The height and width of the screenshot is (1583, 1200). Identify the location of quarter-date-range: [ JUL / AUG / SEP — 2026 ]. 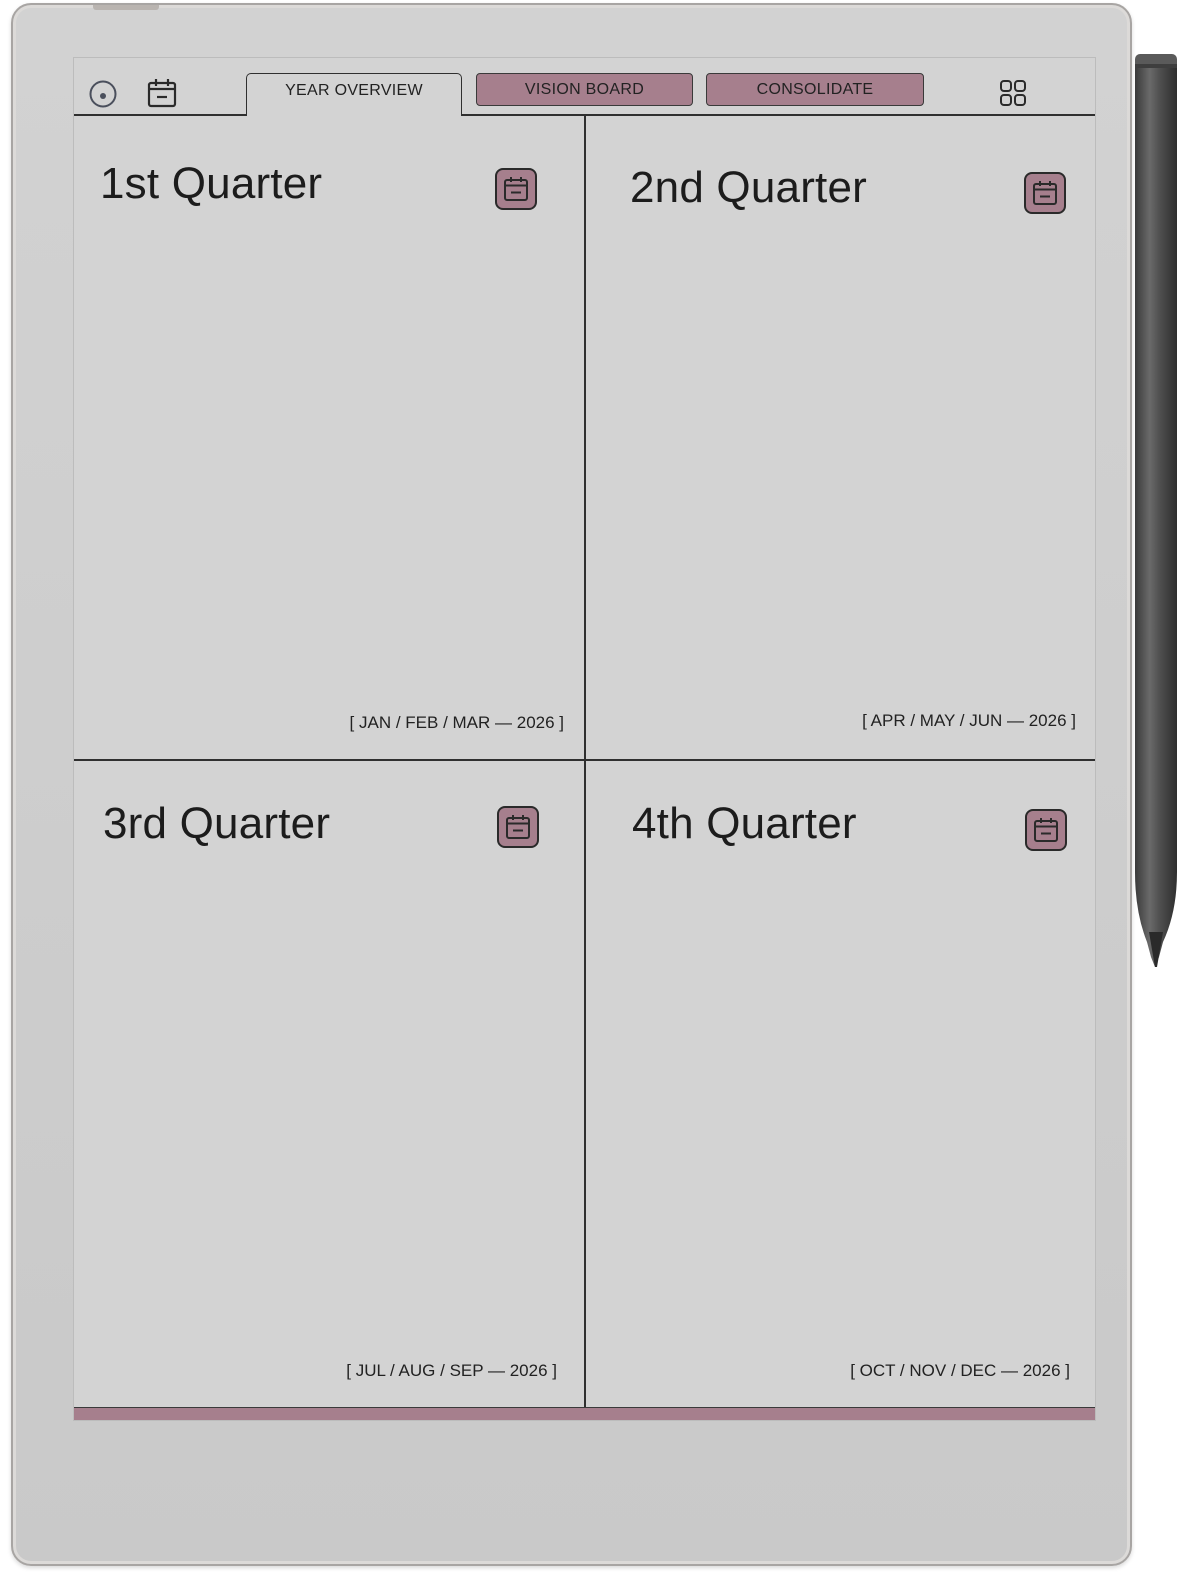
(451, 1370).